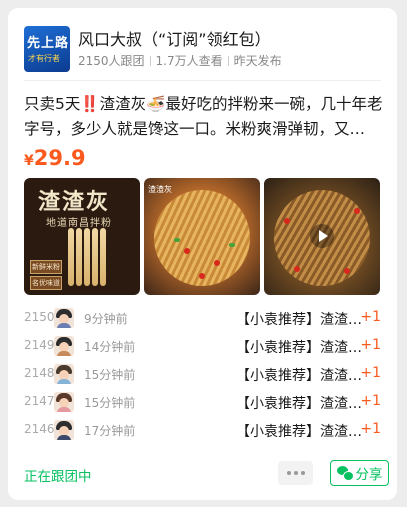 This screenshot has height=507, width=407. What do you see at coordinates (202, 431) in the screenshot?
I see `order-row: 2146 17分钟前 【小袁推荐】渣渣灰南昌拌粉 +1` at bounding box center [202, 431].